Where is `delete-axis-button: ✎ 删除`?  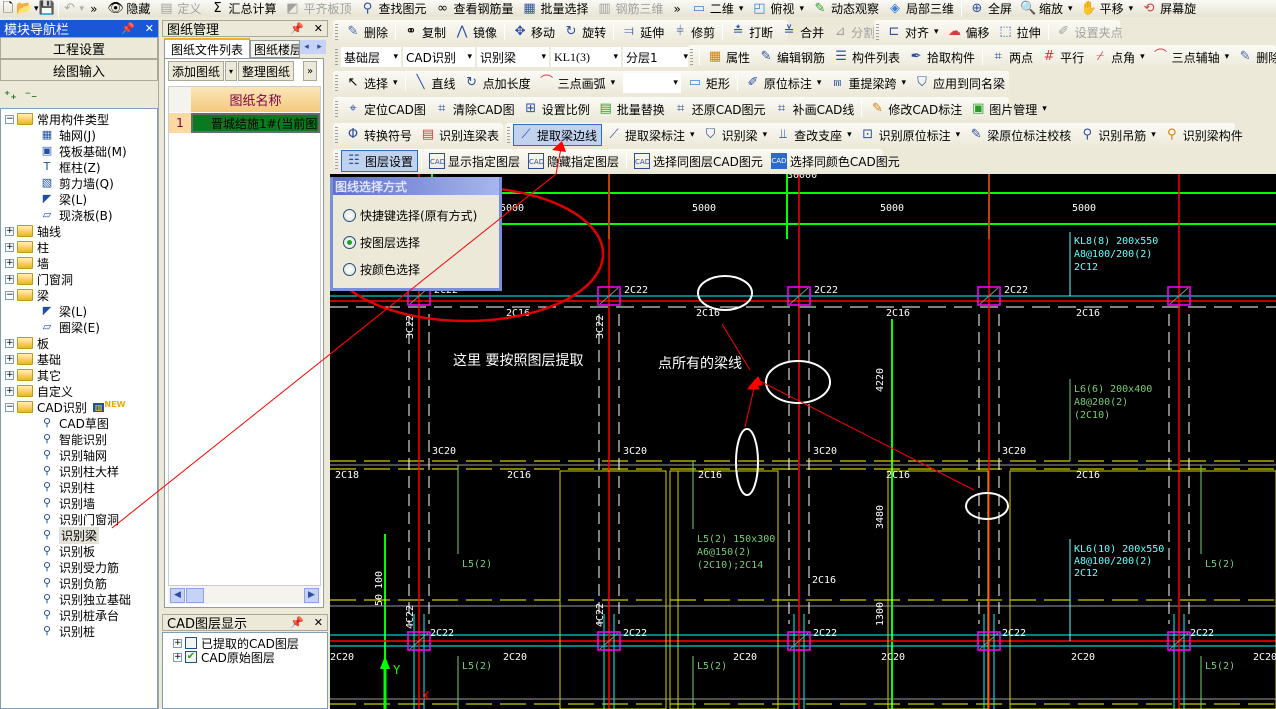
delete-axis-button: ✎ 删除 is located at coordinates (1254, 57).